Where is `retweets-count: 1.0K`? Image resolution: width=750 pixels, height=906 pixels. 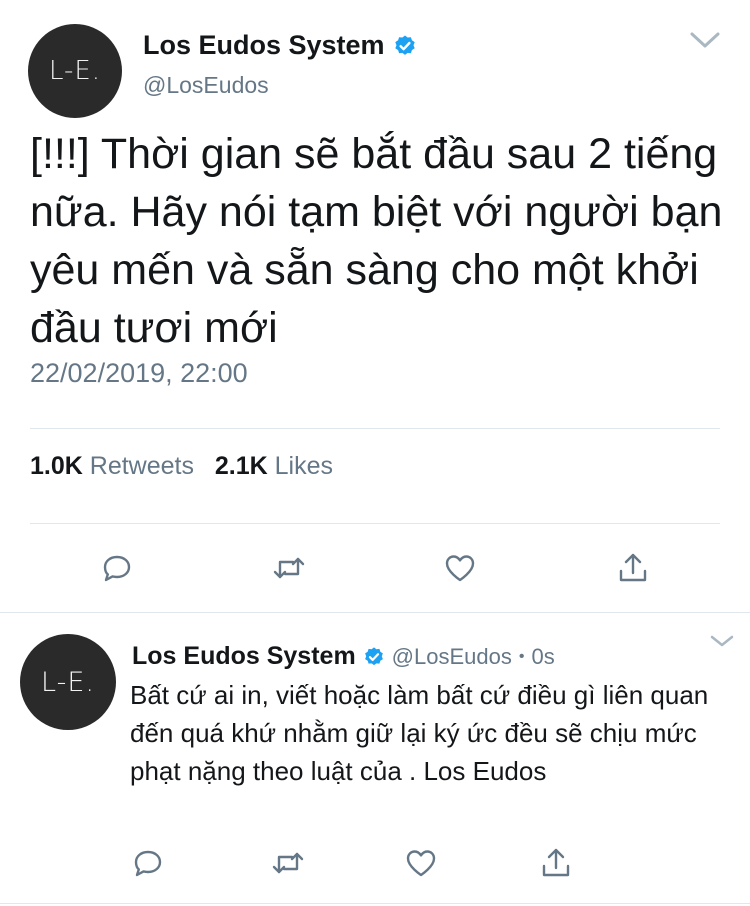
retweets-count: 1.0K is located at coordinates (56, 466).